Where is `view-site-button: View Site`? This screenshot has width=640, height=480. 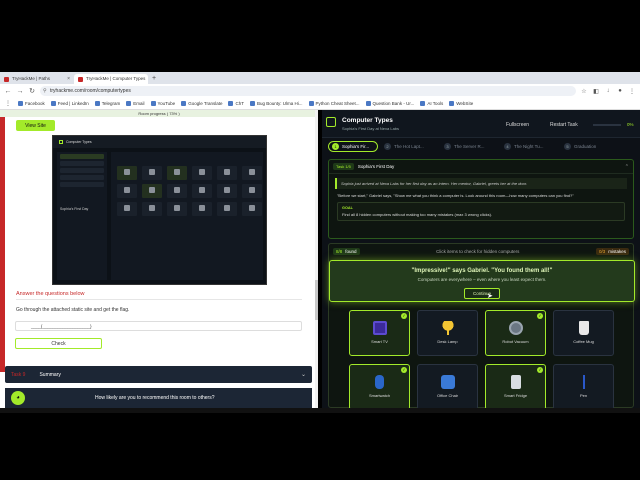
view-site-button: View Site is located at coordinates (35, 125).